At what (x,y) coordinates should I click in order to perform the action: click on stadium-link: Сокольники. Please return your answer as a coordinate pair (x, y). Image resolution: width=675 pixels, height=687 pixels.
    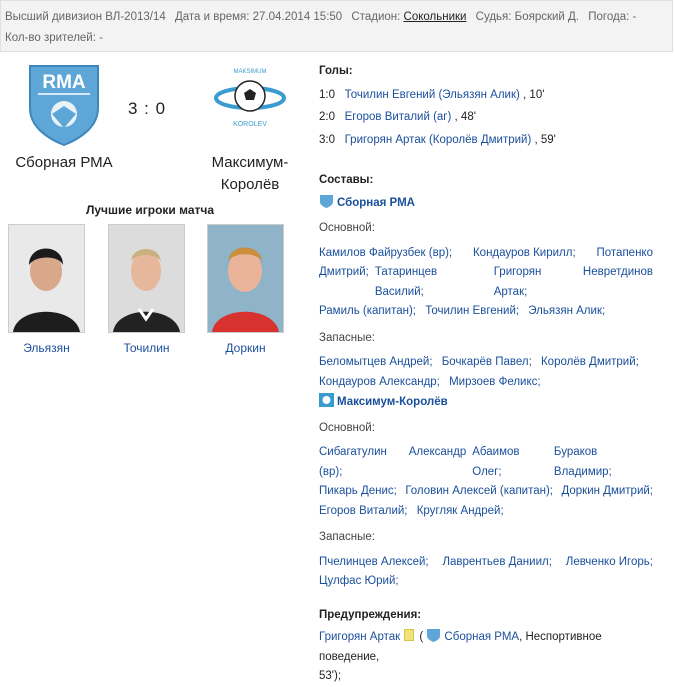
    Looking at the image, I should click on (435, 17).